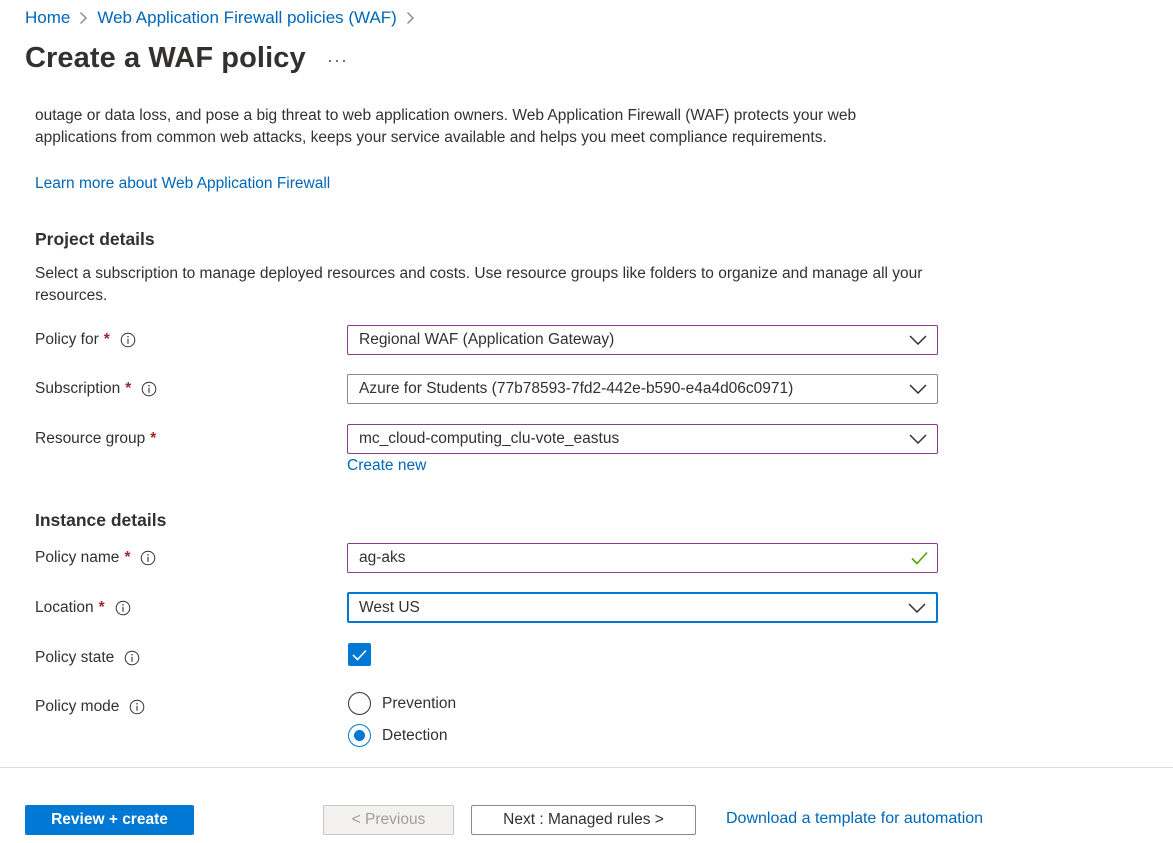 Image resolution: width=1173 pixels, height=843 pixels. What do you see at coordinates (487, 339) in the screenshot?
I see `policy-for-value: Regional WAF (Application Gateway)` at bounding box center [487, 339].